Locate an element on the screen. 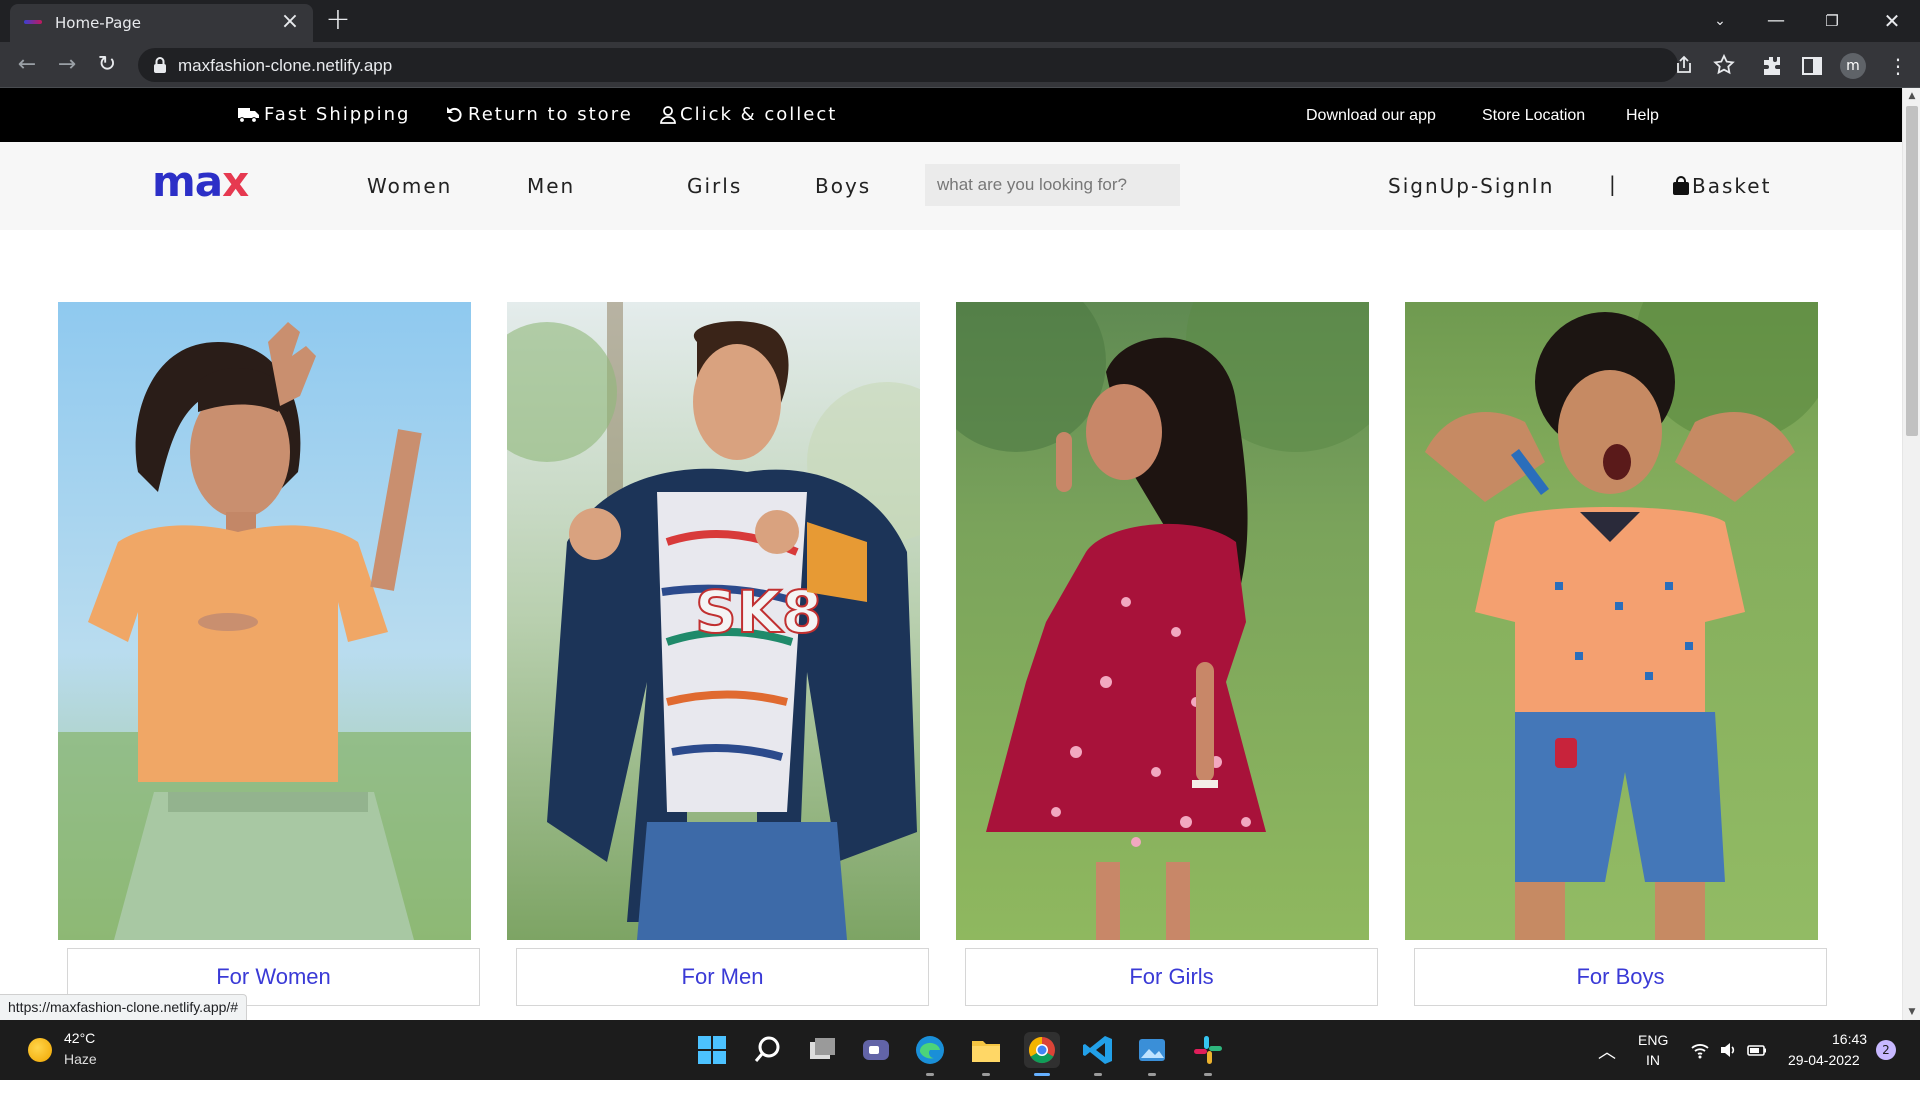 The height and width of the screenshot is (1112, 1920). scrollbar-thumb is located at coordinates (1912, 271).